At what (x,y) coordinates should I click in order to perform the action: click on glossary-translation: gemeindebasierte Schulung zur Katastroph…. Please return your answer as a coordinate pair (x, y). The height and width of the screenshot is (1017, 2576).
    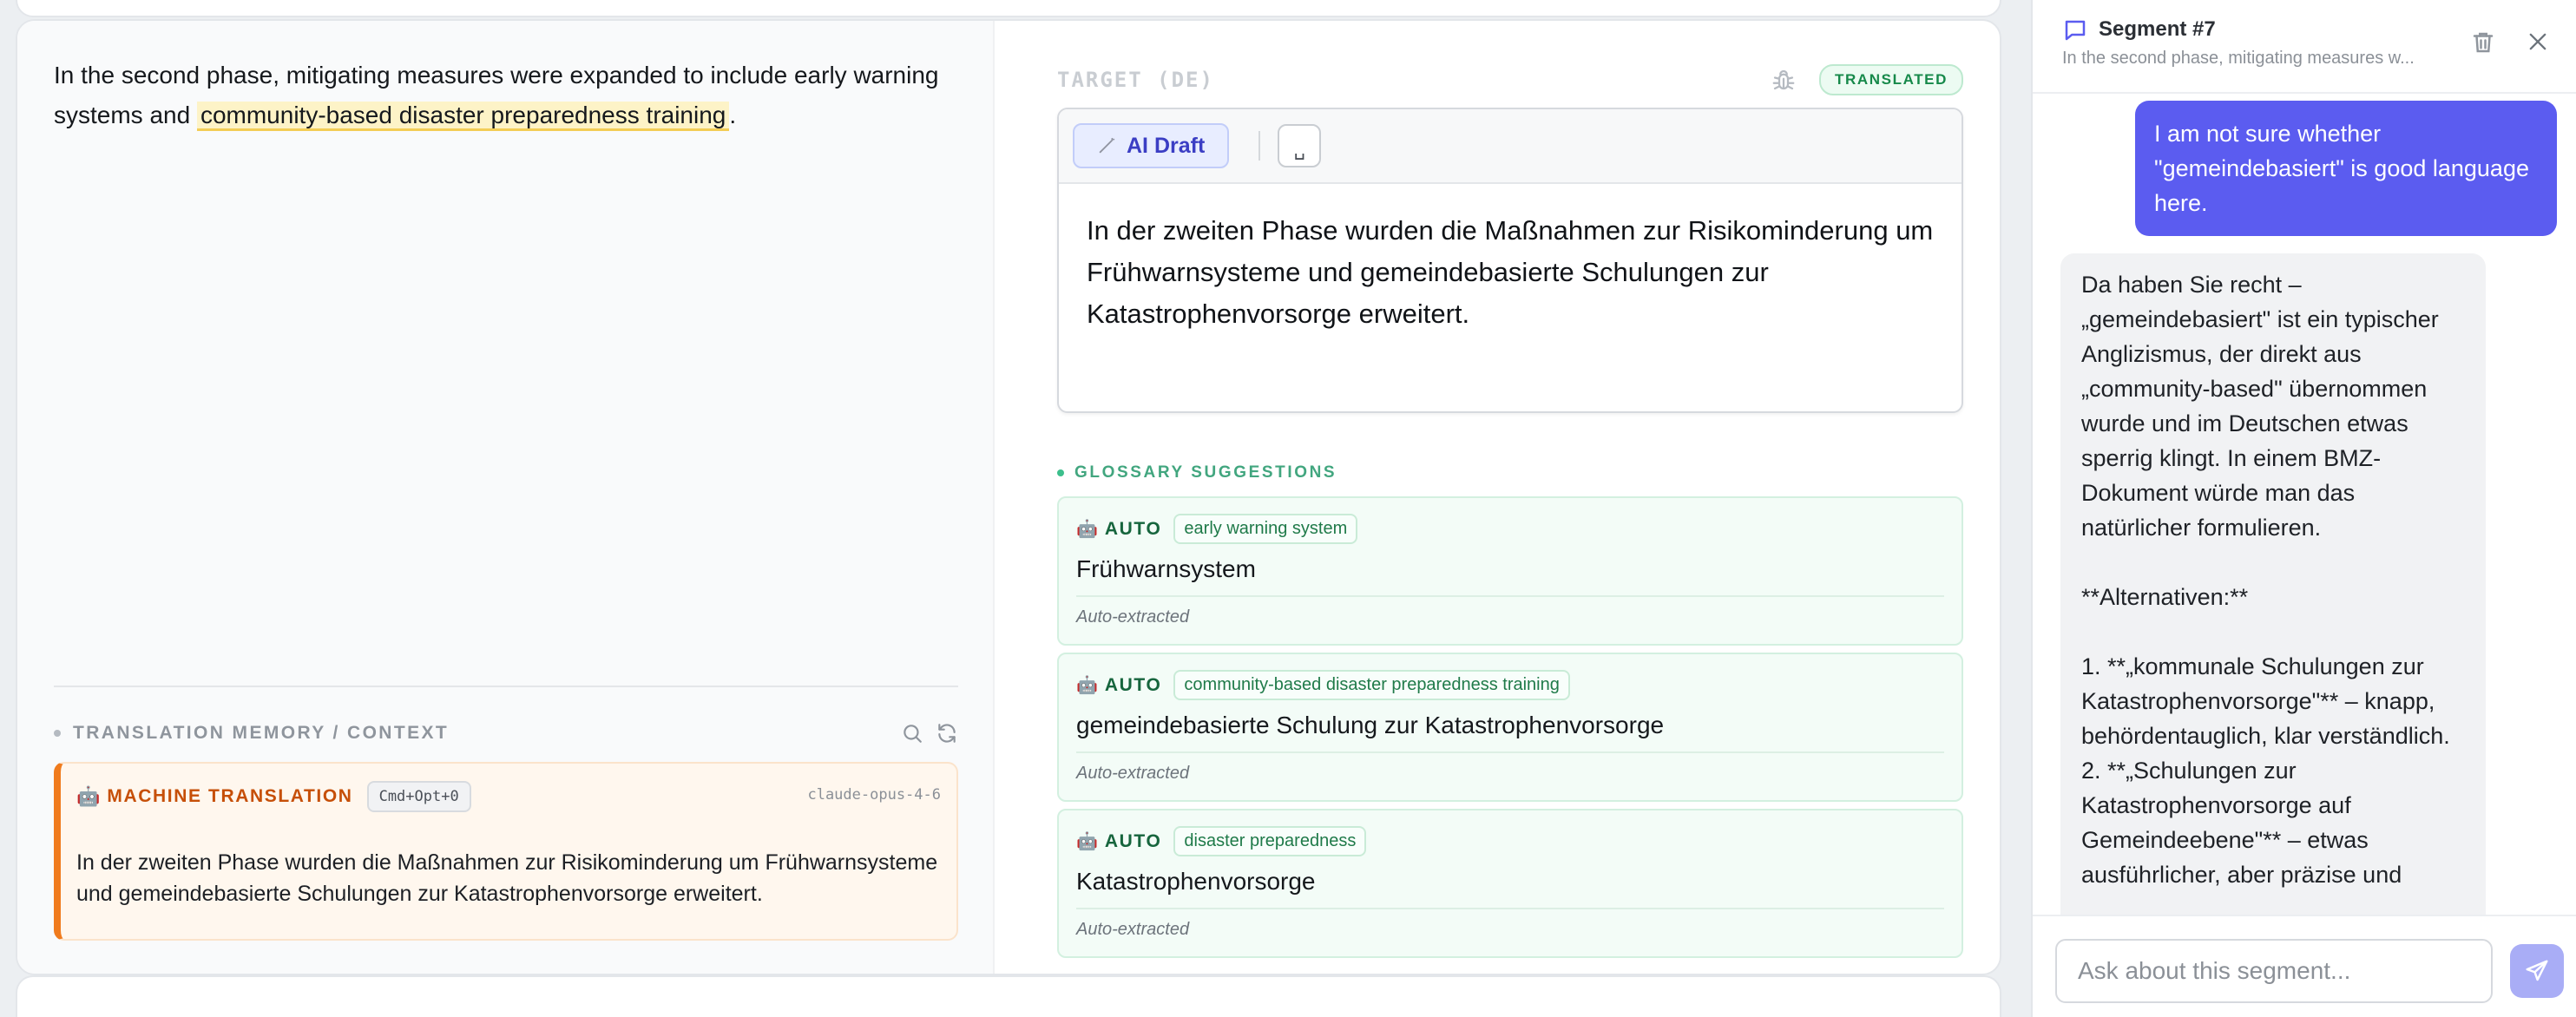
    Looking at the image, I should click on (1370, 725).